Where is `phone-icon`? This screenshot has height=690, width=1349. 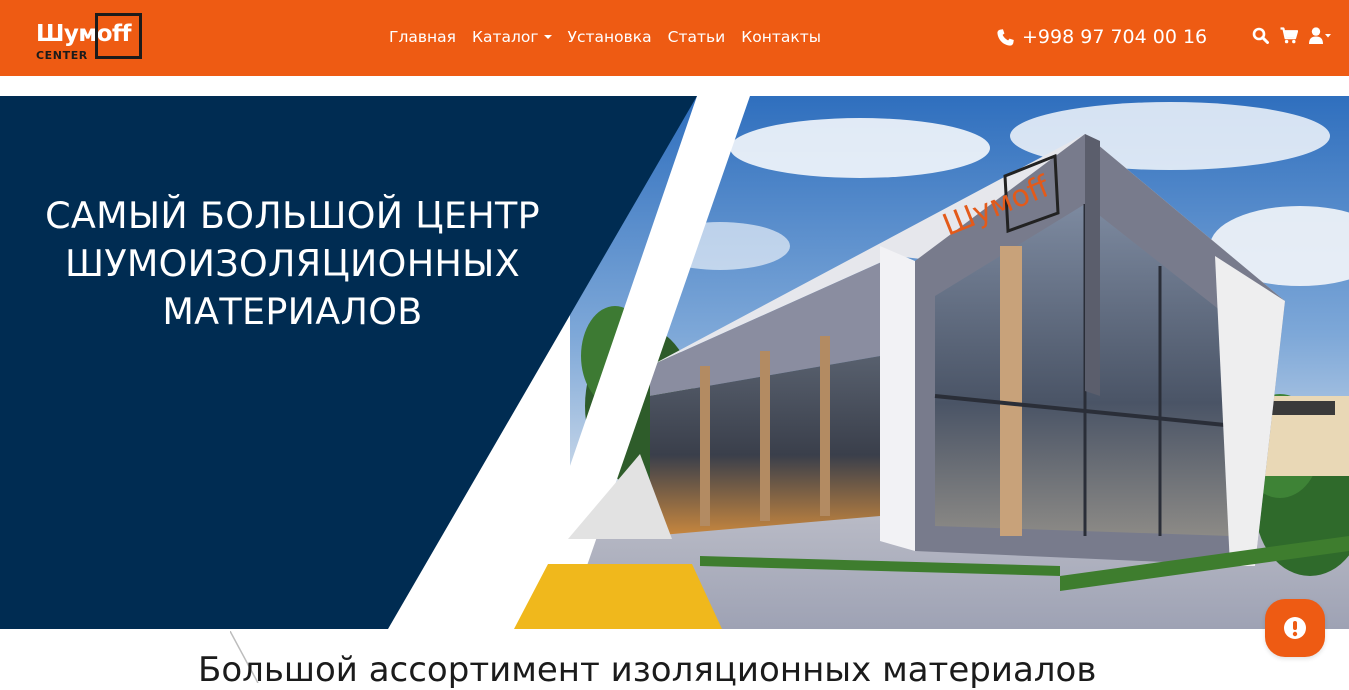
phone-icon is located at coordinates (1005, 37).